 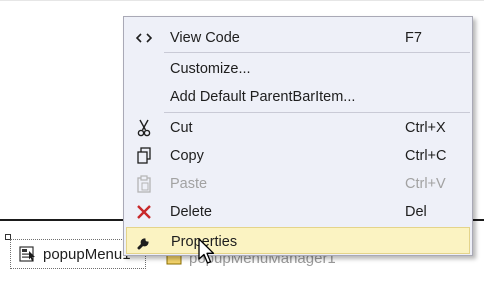 What do you see at coordinates (413, 38) in the screenshot?
I see `menu-item-shortcut: F7` at bounding box center [413, 38].